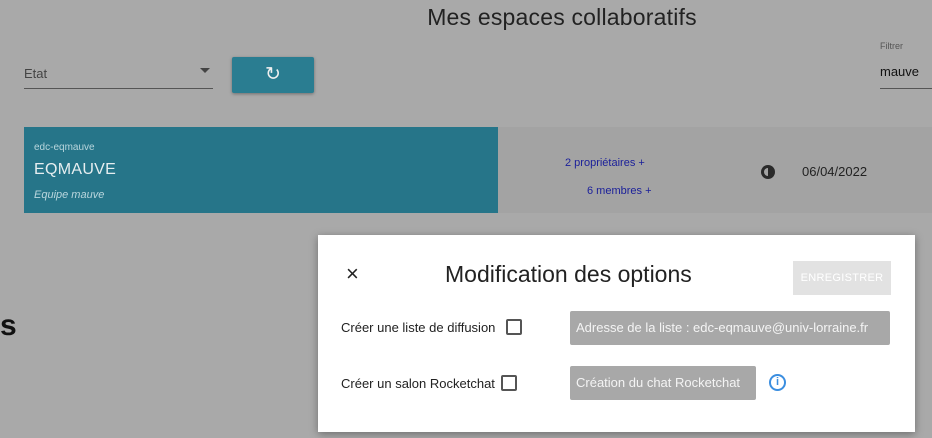 The width and height of the screenshot is (932, 438). What do you see at coordinates (205, 70) in the screenshot?
I see `dropdown-arrow-icon` at bounding box center [205, 70].